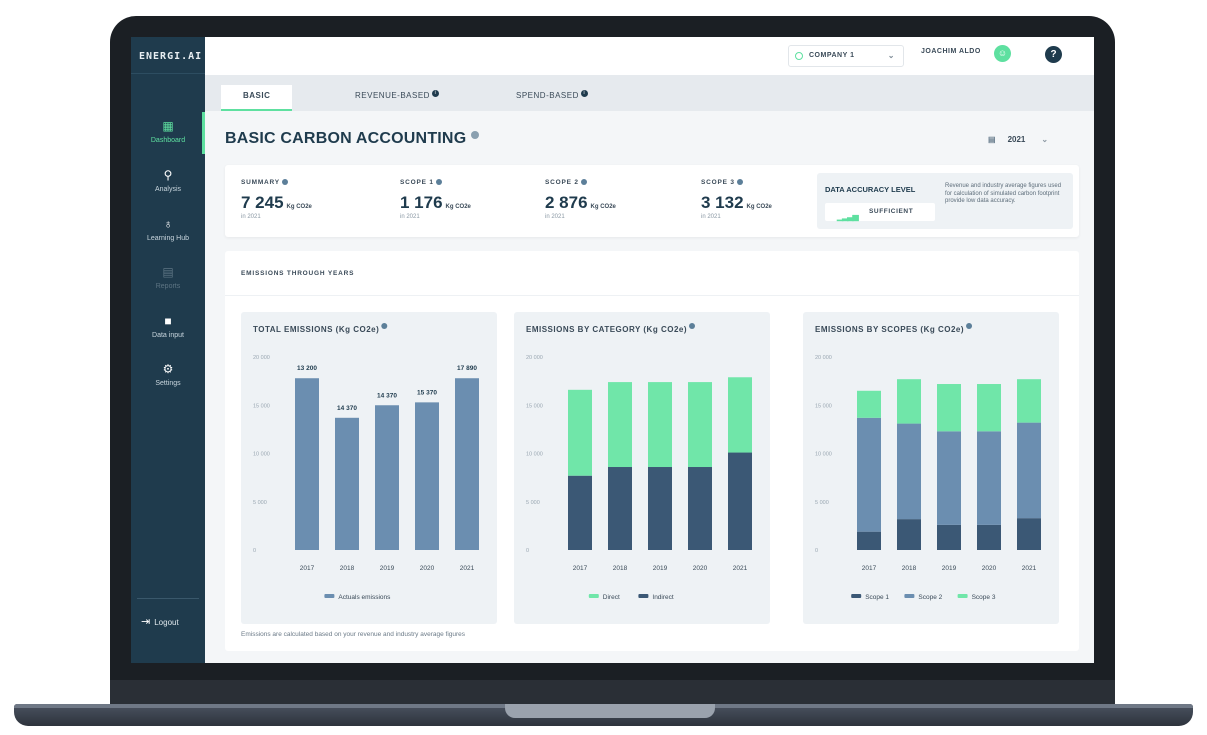 This screenshot has height=735, width=1207. I want to click on metric-value-row: 3 132 Kg CO2e, so click(736, 203).